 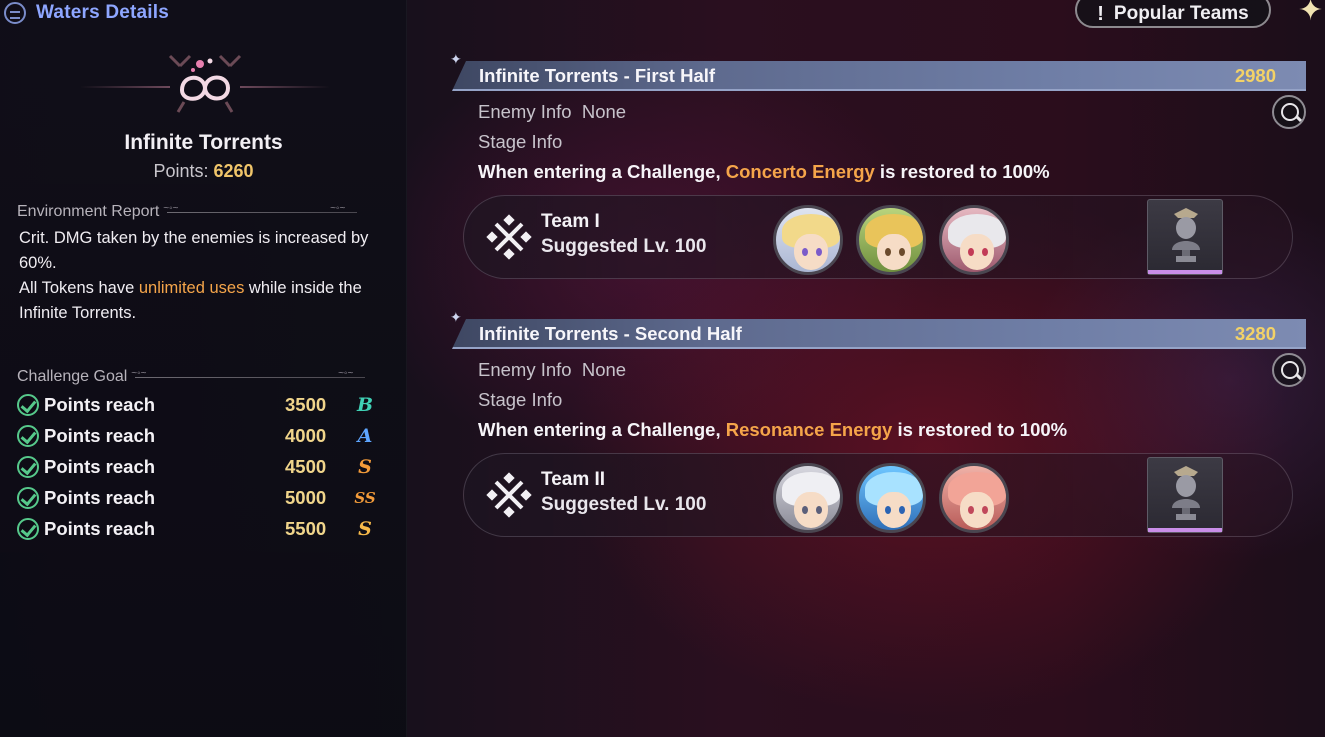 I want to click on popular-teams-button: ! Popular Teams, so click(x=1173, y=14).